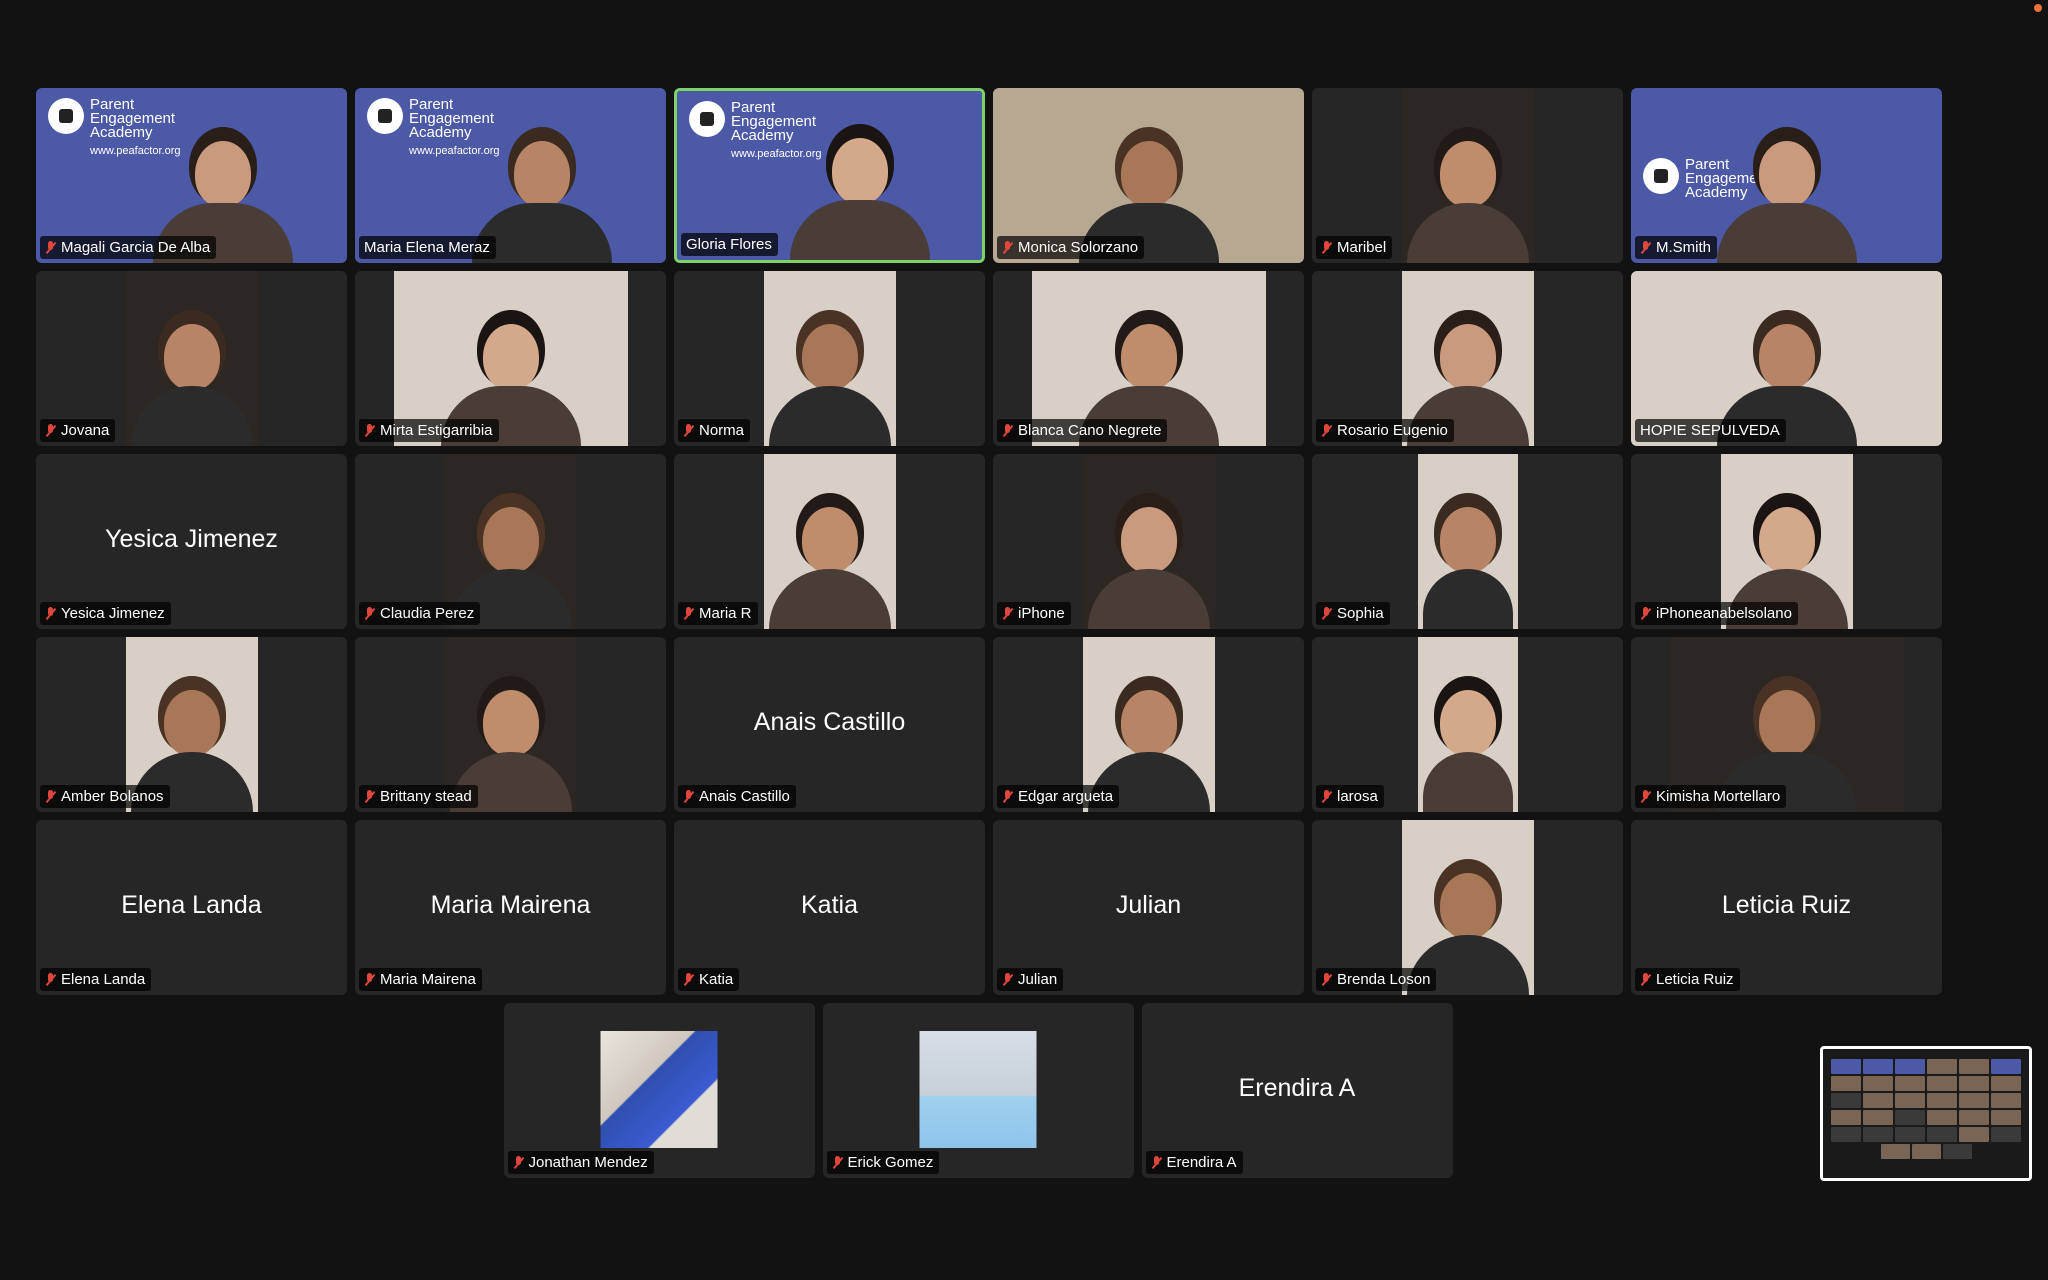 The width and height of the screenshot is (2048, 1280). I want to click on participant-name-label: Monica Solorzano, so click(1071, 247).